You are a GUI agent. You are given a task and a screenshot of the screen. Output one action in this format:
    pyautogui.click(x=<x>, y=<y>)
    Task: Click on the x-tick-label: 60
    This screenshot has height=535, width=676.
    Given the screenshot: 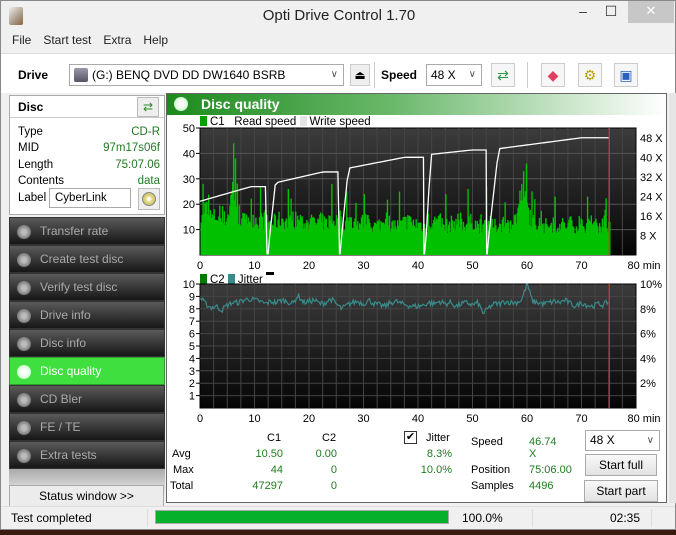 What is the action you would take?
    pyautogui.click(x=527, y=266)
    